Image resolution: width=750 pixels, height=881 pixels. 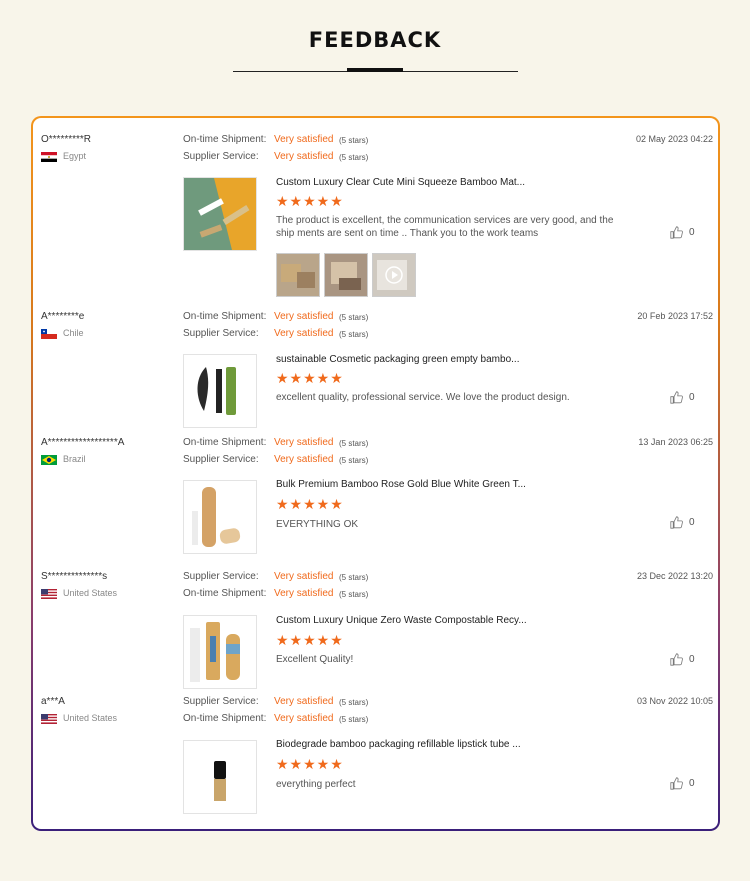 I want to click on brazil-flag-icon, so click(x=49, y=460).